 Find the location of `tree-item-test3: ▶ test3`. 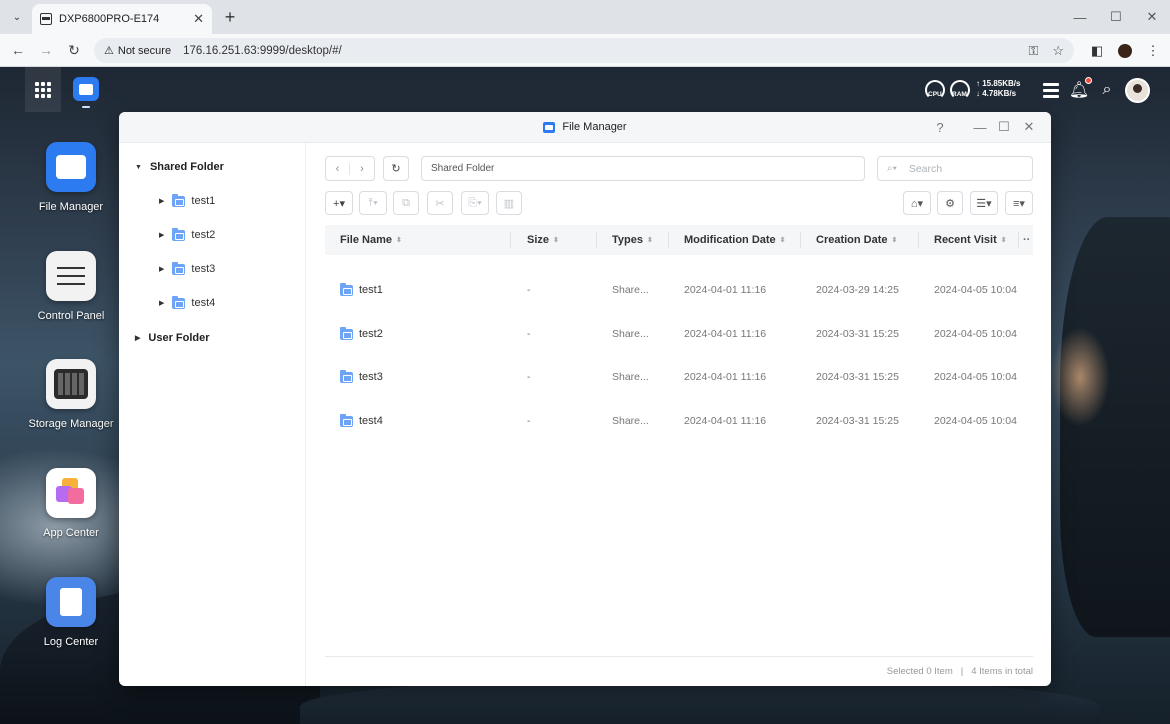

tree-item-test3: ▶ test3 is located at coordinates (187, 268).